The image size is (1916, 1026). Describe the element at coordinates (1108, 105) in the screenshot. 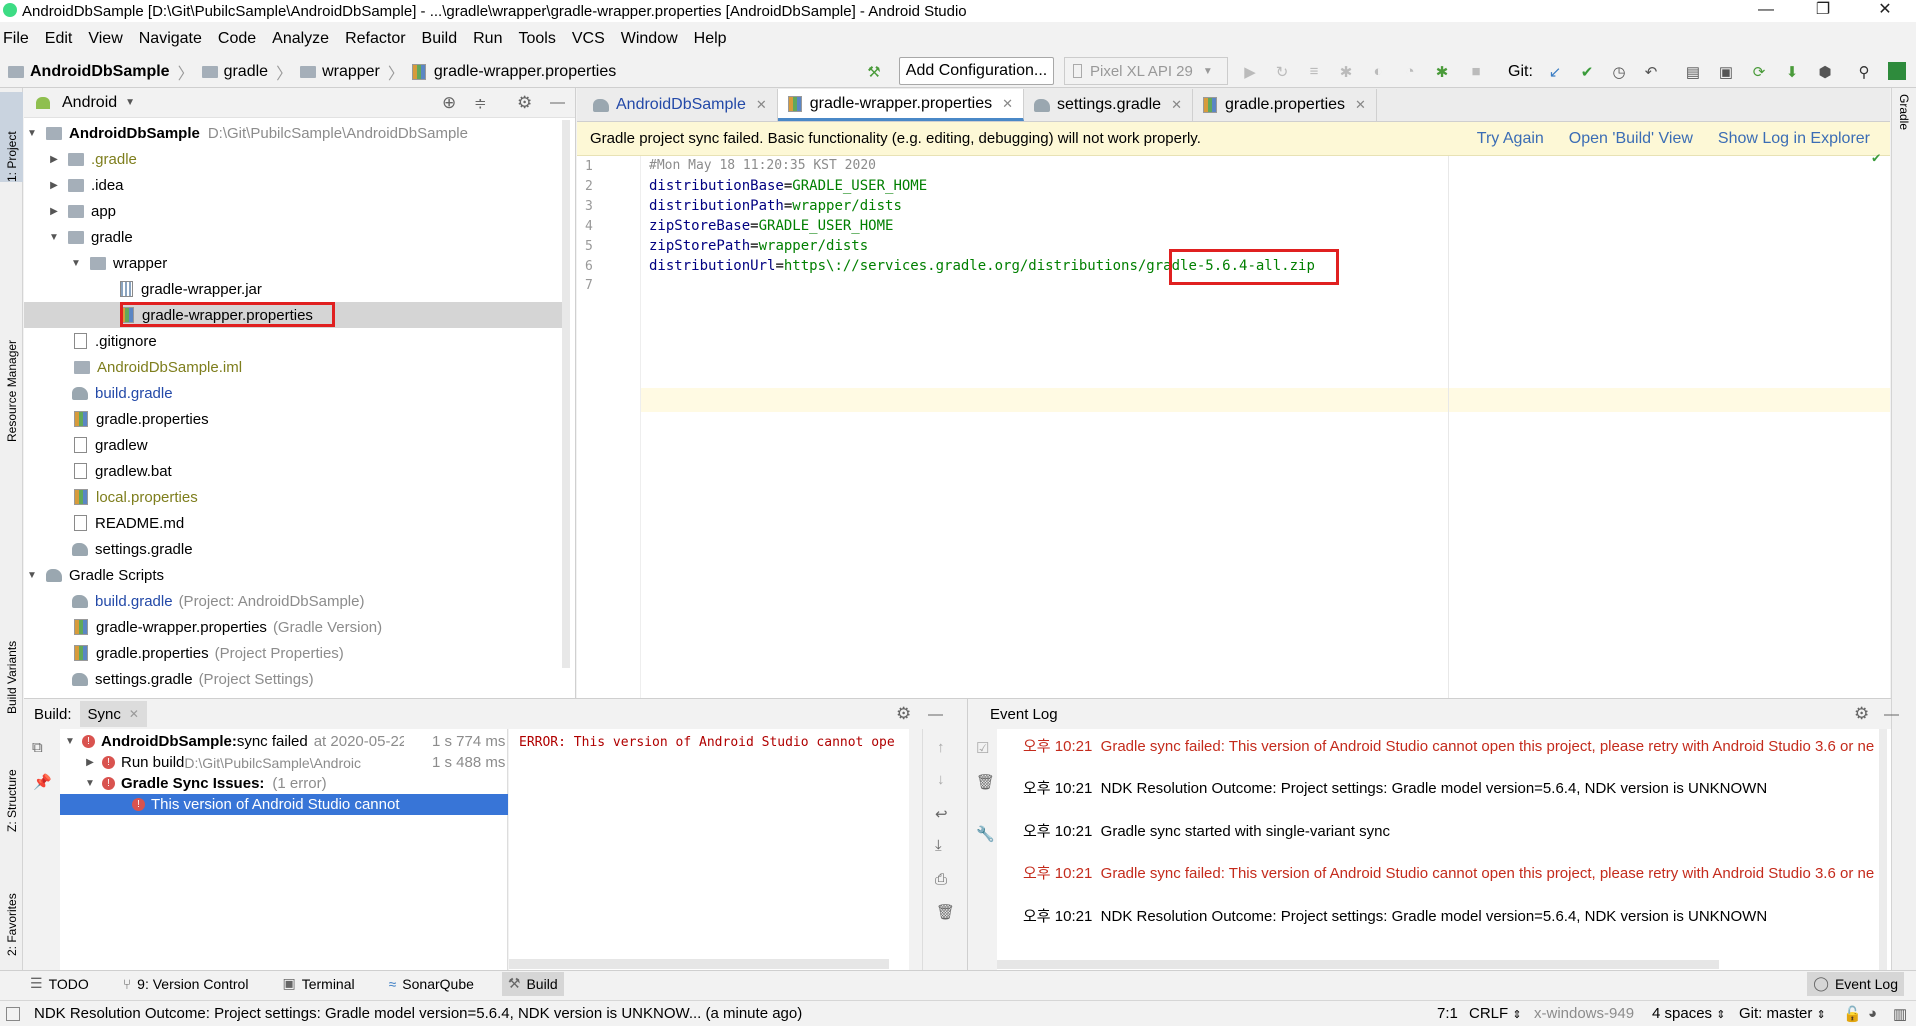

I see `tab-settings-gradle: settings.gradle ✕` at that location.